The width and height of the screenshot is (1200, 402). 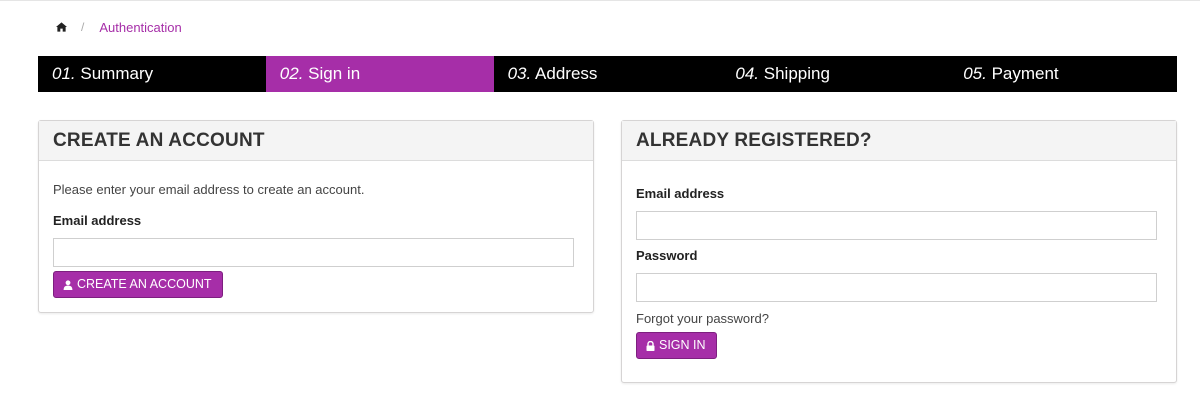 I want to click on step-address: 03. Address, so click(x=608, y=74).